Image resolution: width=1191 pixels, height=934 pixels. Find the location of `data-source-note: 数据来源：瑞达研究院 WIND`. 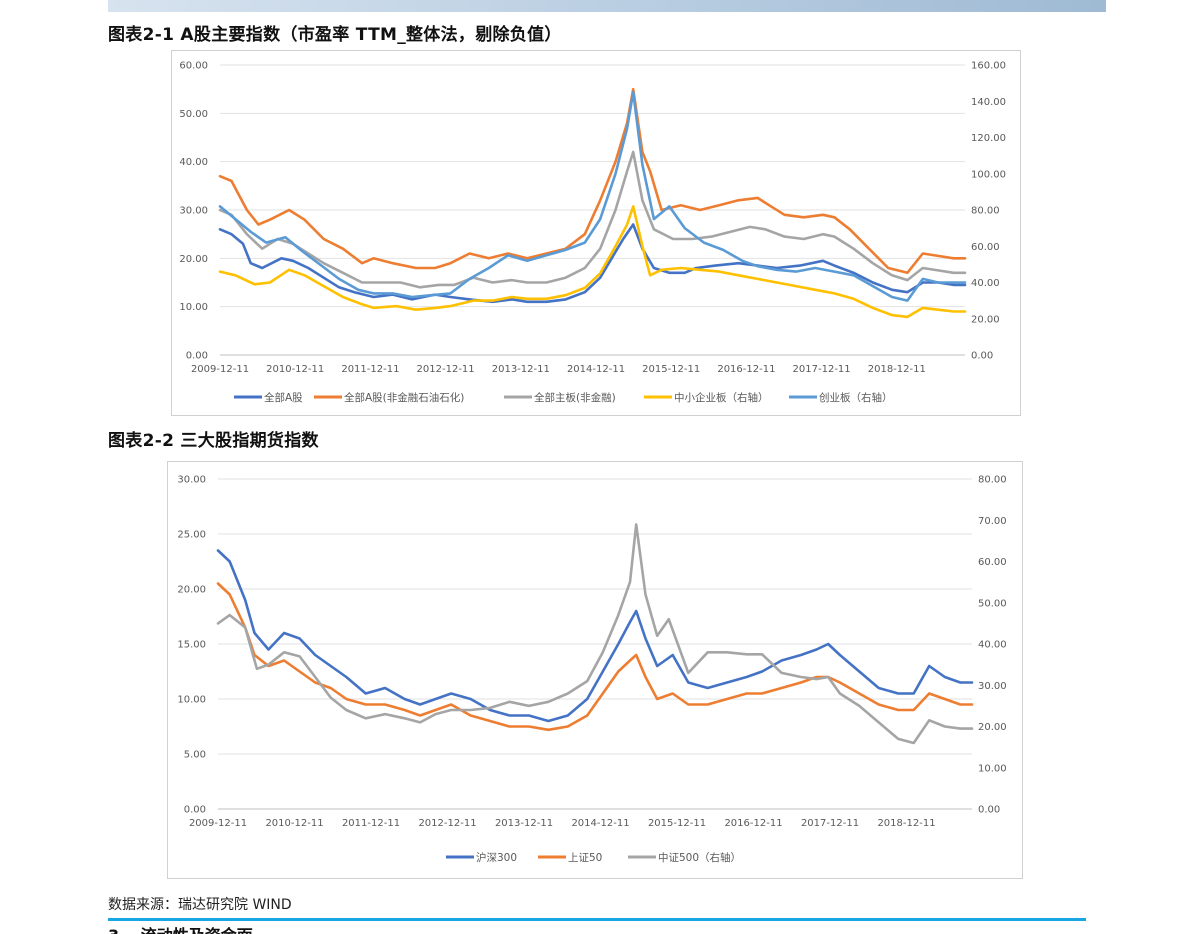

data-source-note: 数据来源：瑞达研究院 WIND is located at coordinates (200, 905).